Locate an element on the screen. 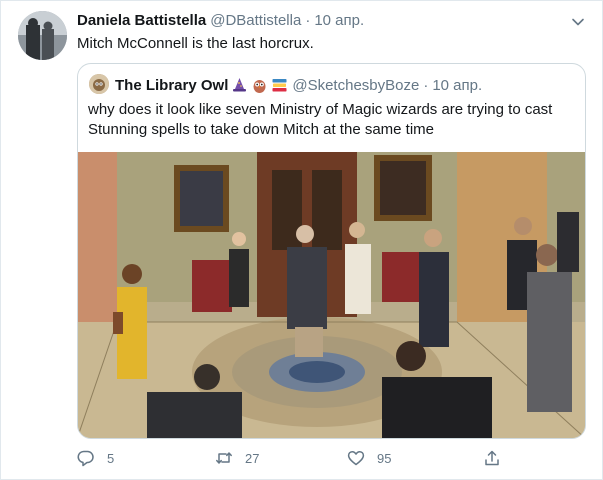 The width and height of the screenshot is (603, 480). share-icon is located at coordinates (492, 458).